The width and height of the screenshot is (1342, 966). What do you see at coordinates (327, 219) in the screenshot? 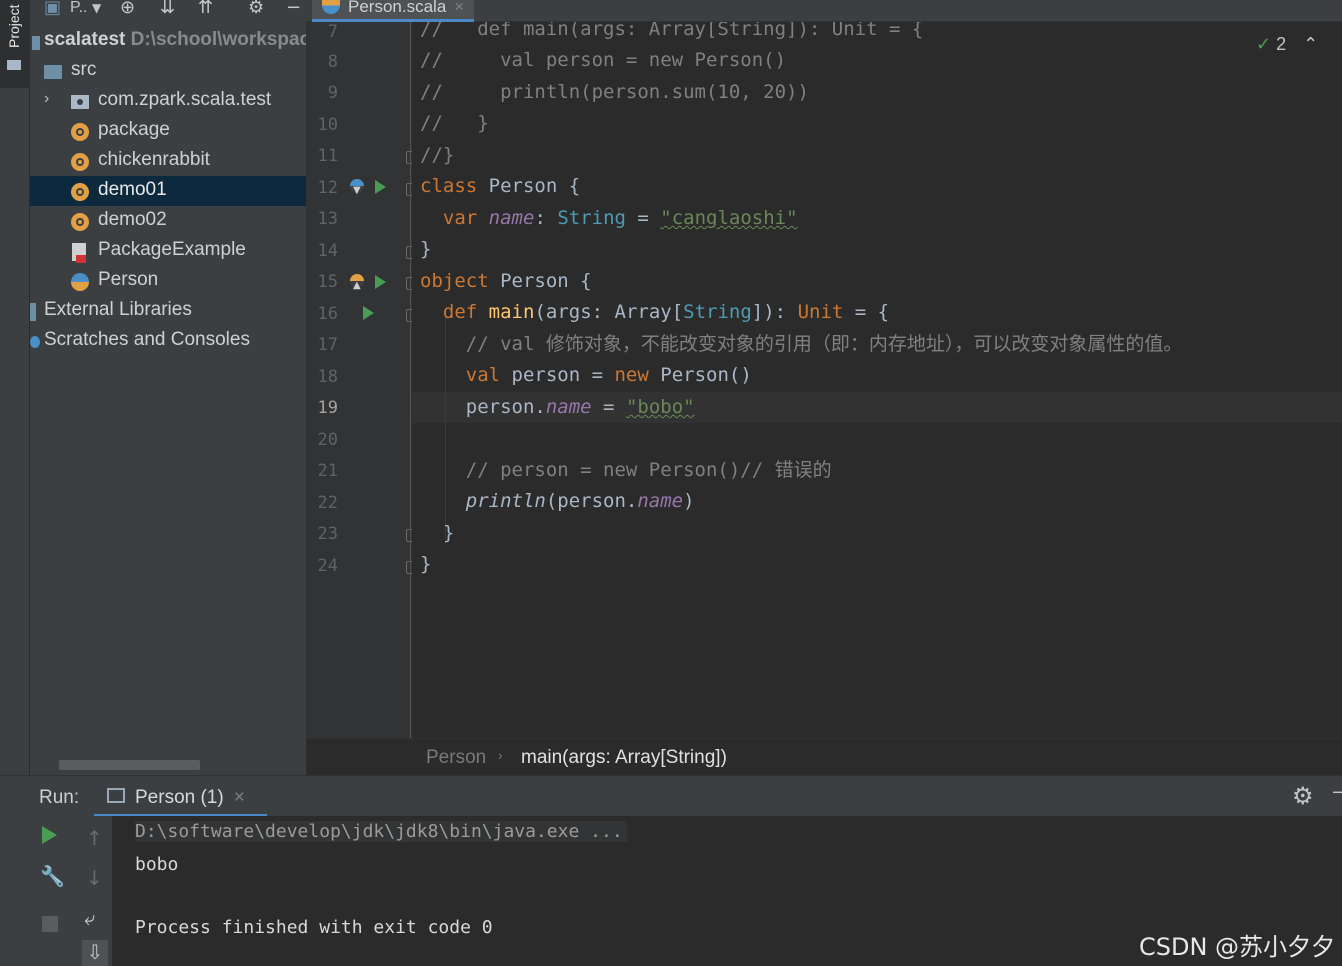
I see `line-number: 13` at bounding box center [327, 219].